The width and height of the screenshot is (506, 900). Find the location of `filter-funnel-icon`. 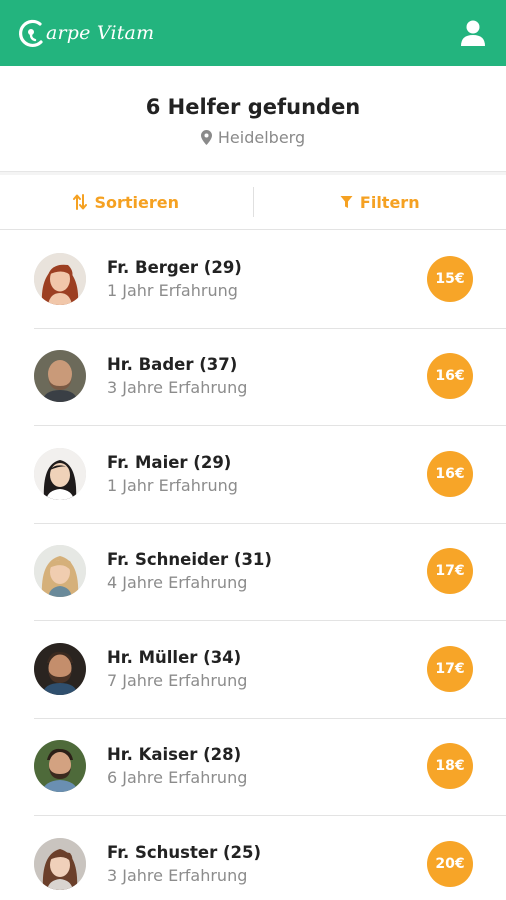

filter-funnel-icon is located at coordinates (346, 202).